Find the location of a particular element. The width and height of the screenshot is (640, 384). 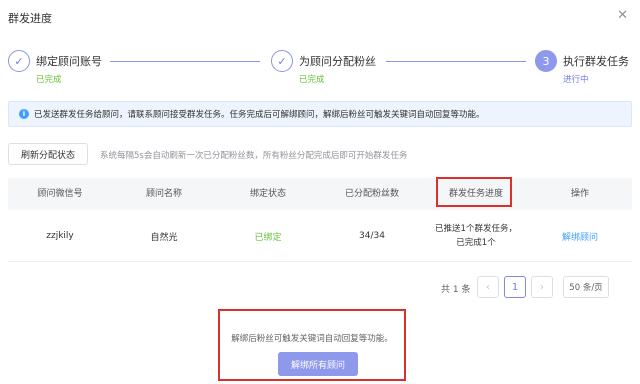

step-status: 进行中 is located at coordinates (576, 80).